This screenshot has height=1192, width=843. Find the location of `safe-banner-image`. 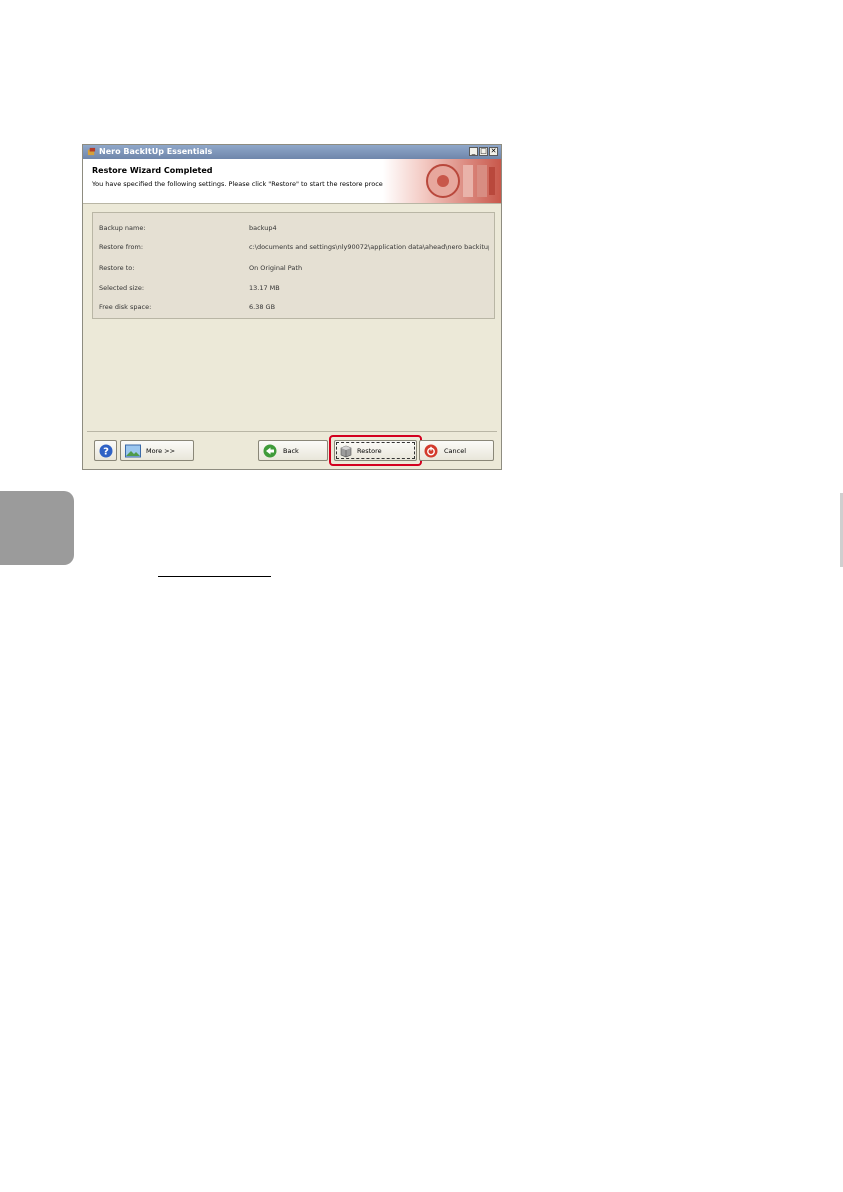

safe-banner-image is located at coordinates (442, 181).